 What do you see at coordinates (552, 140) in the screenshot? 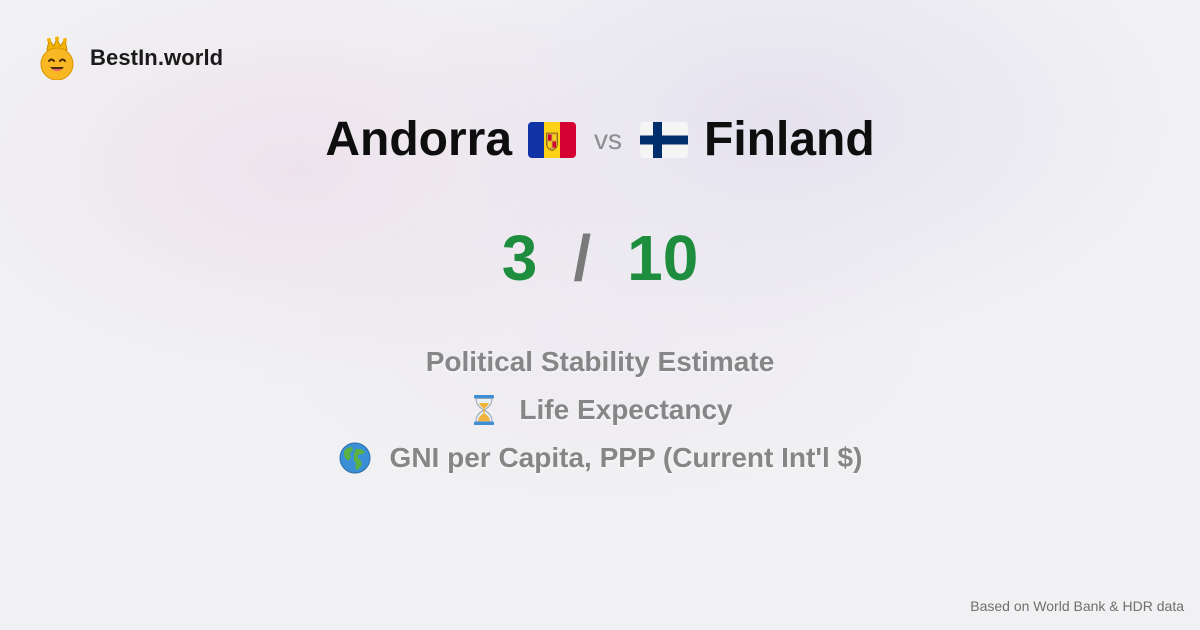
I see `andorra-flag-icon` at bounding box center [552, 140].